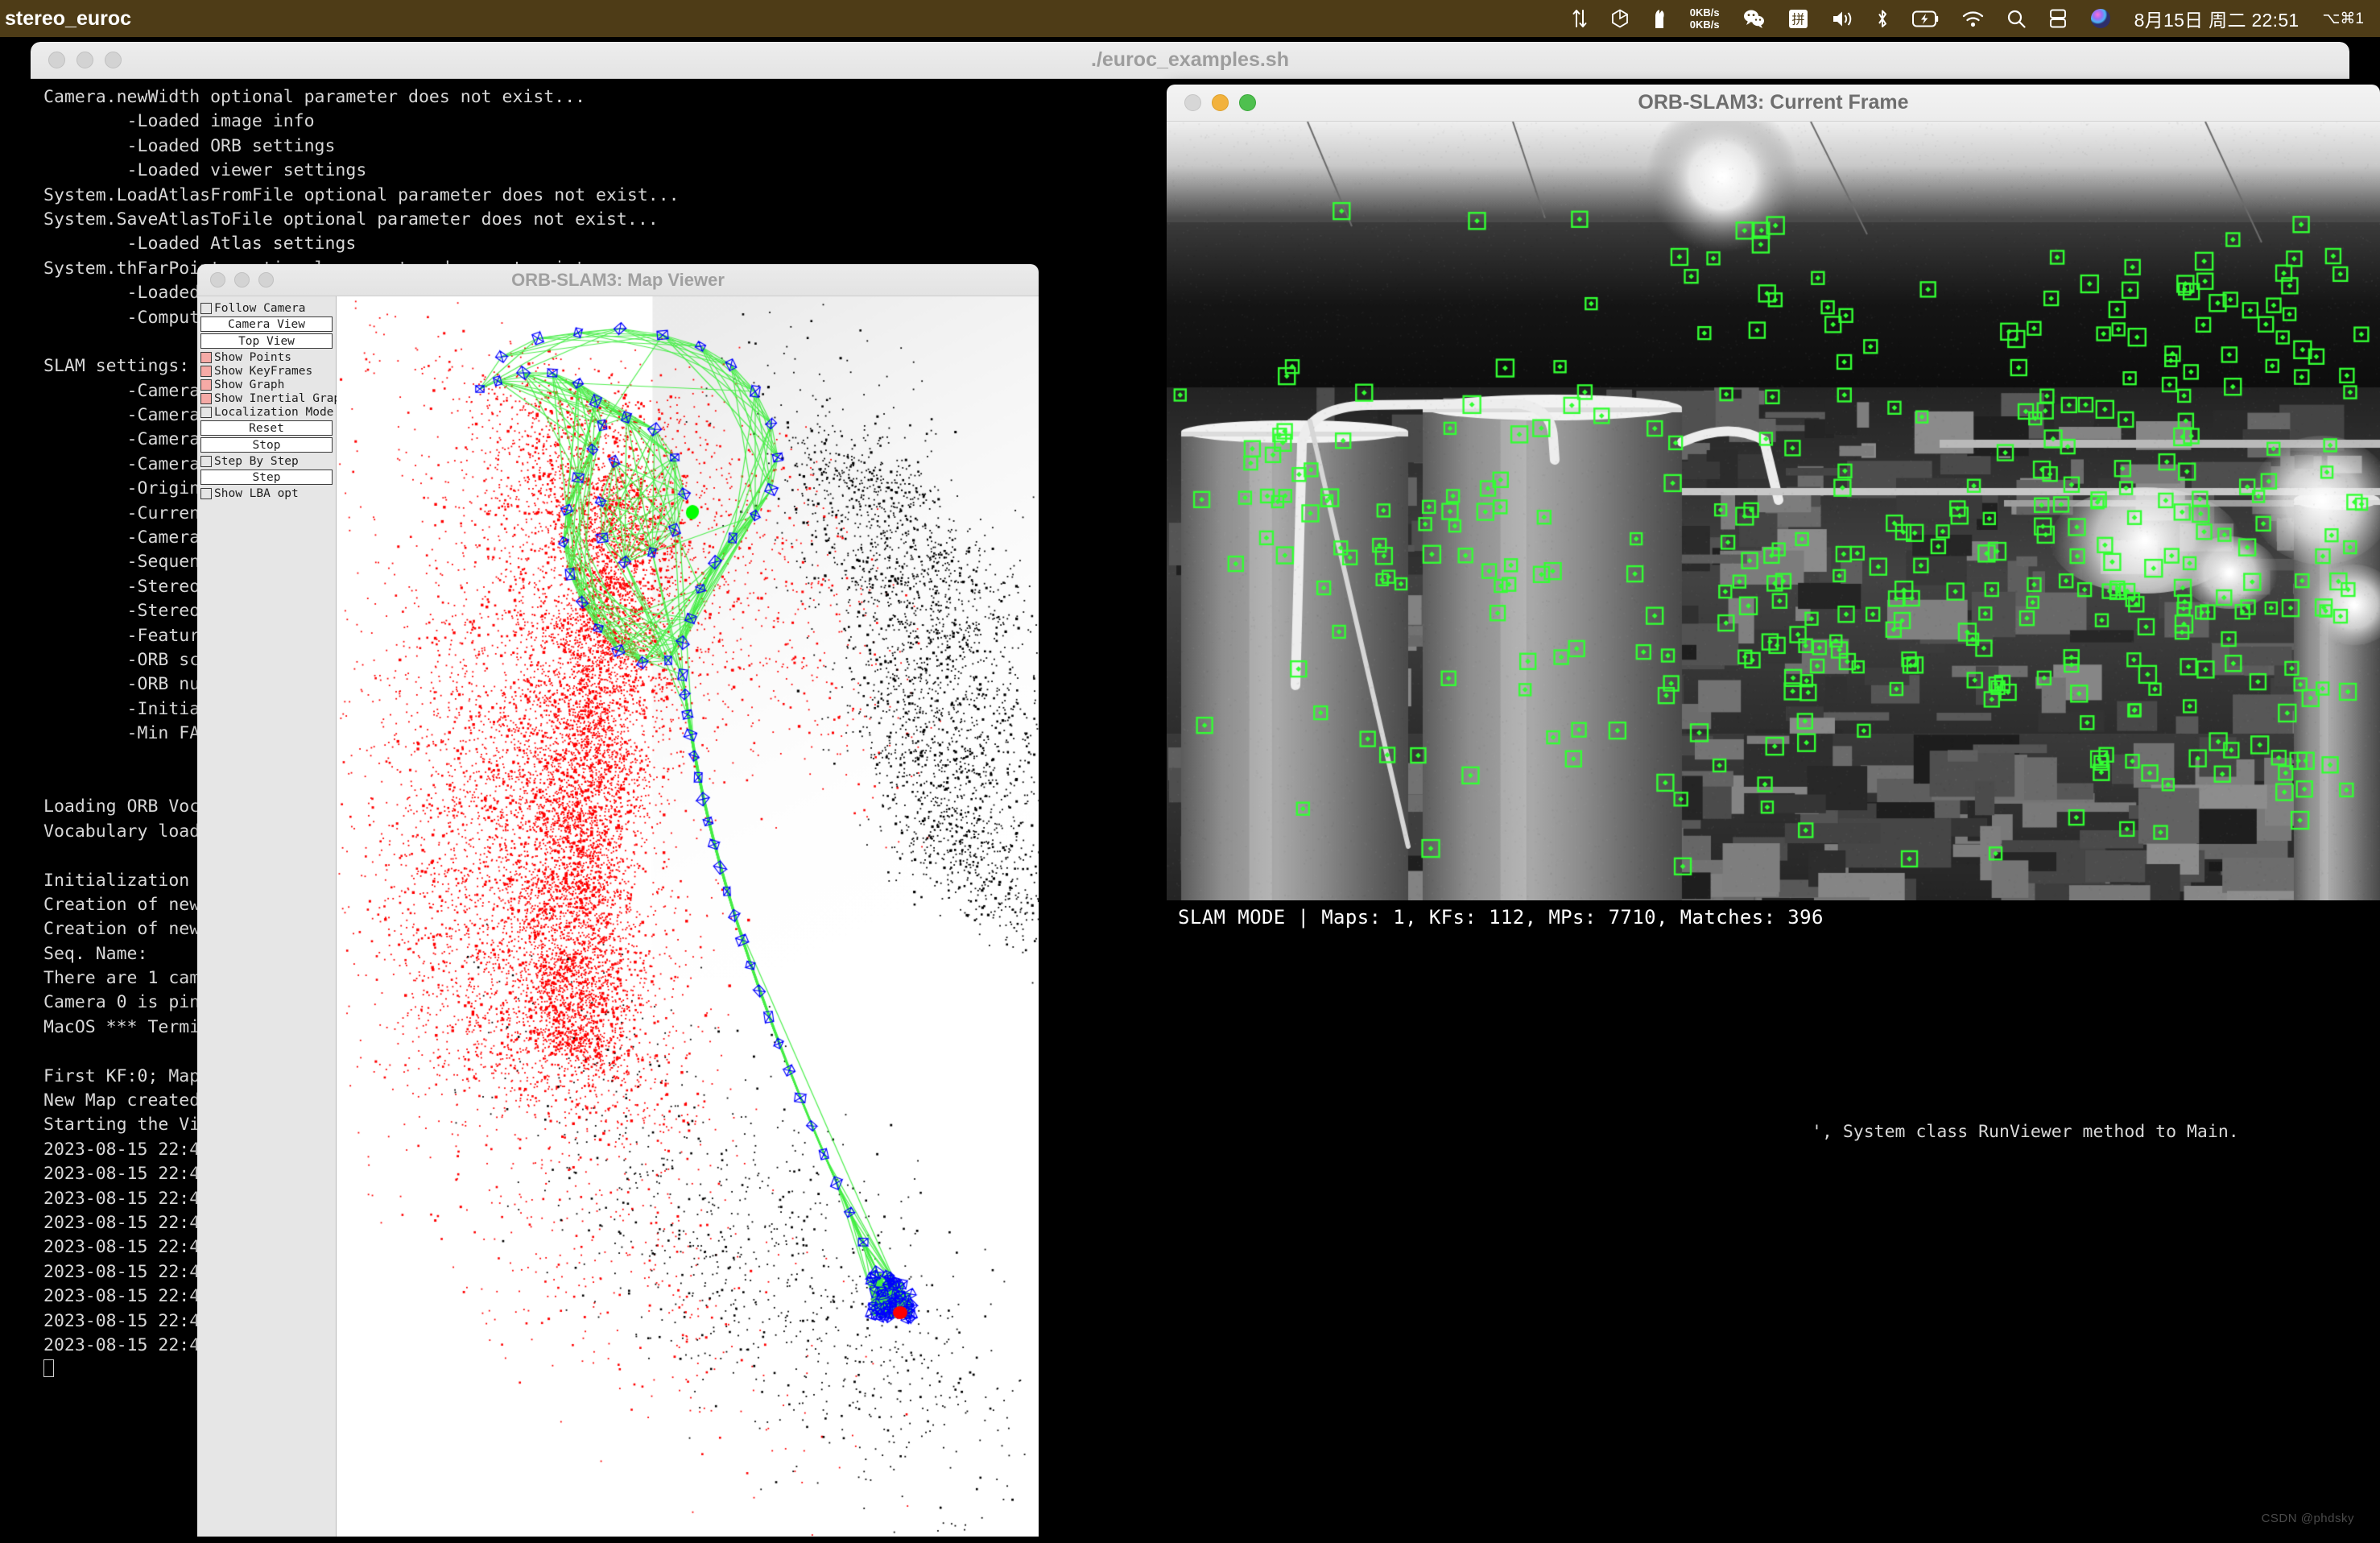 Image resolution: width=2380 pixels, height=1543 pixels. I want to click on map-viewer-titlebar: ORB-SLAM3: Map Viewer, so click(618, 280).